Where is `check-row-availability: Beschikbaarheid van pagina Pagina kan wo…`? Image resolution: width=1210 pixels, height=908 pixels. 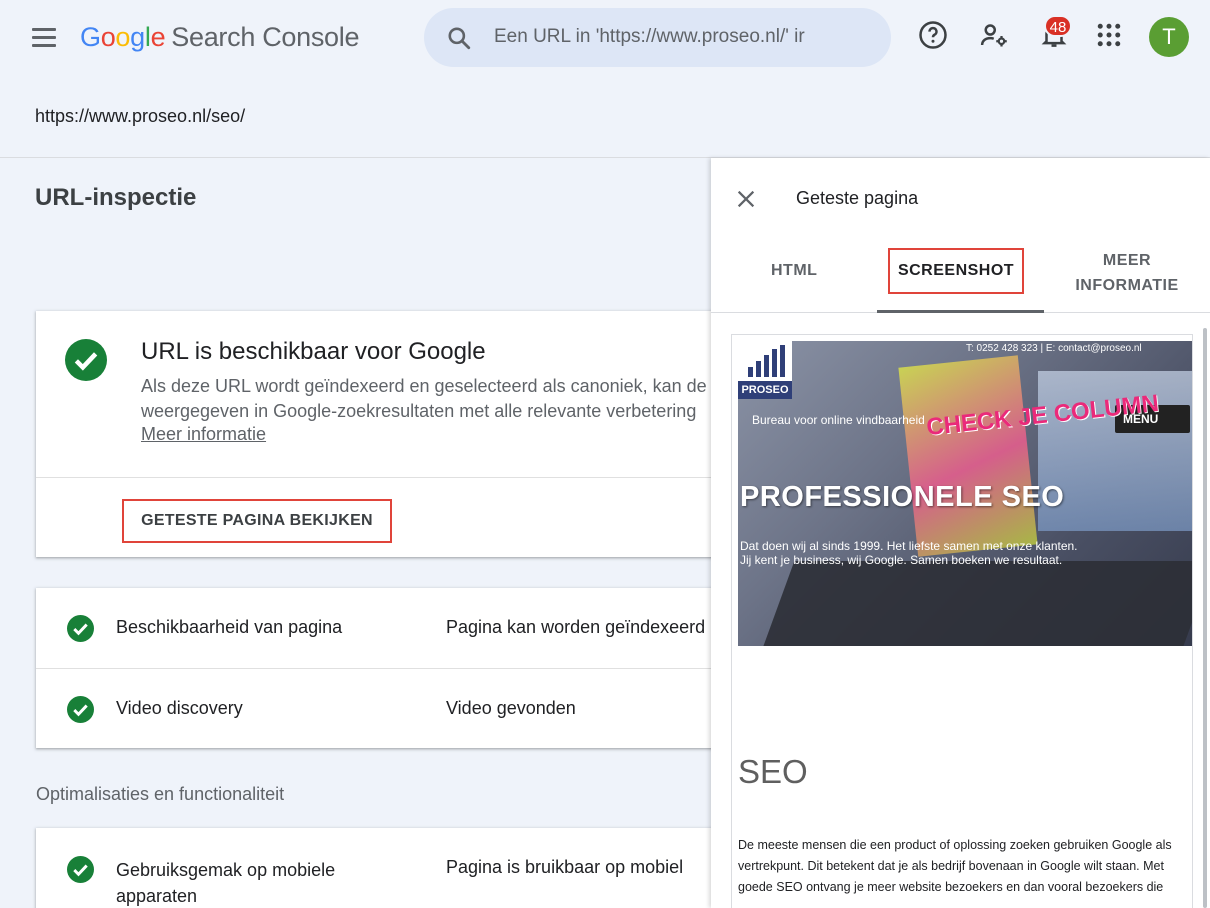
check-row-availability: Beschikbaarheid van pagina Pagina kan wo… is located at coordinates (381, 628).